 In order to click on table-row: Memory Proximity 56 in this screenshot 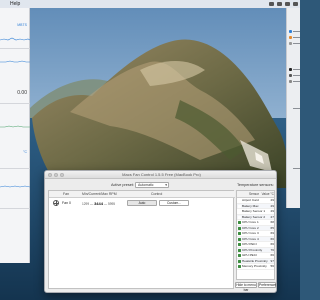, I will do `click(255, 267)`.